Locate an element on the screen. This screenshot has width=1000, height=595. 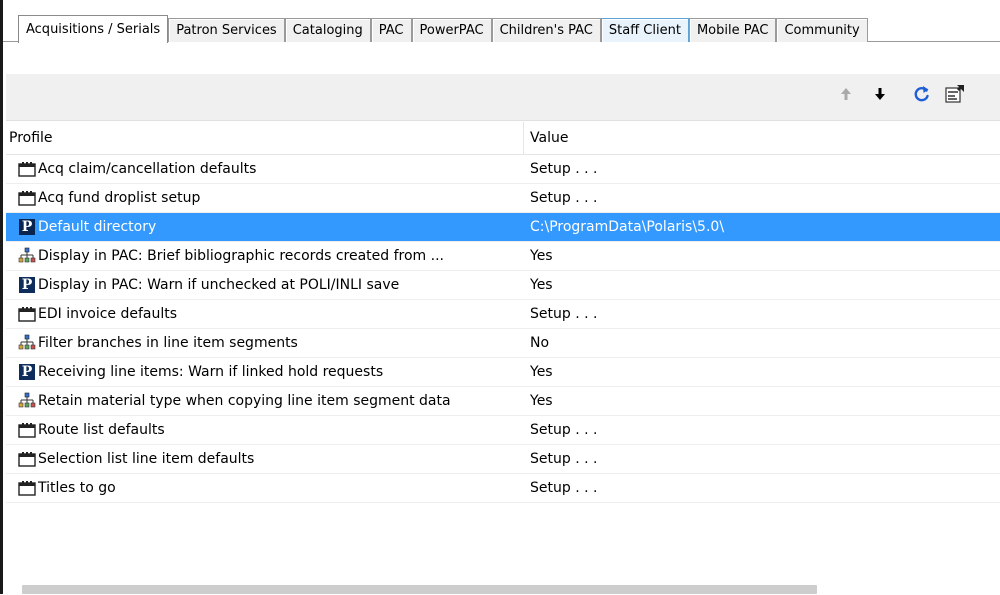
profile-label: Filter branches in line item segments is located at coordinates (168, 343).